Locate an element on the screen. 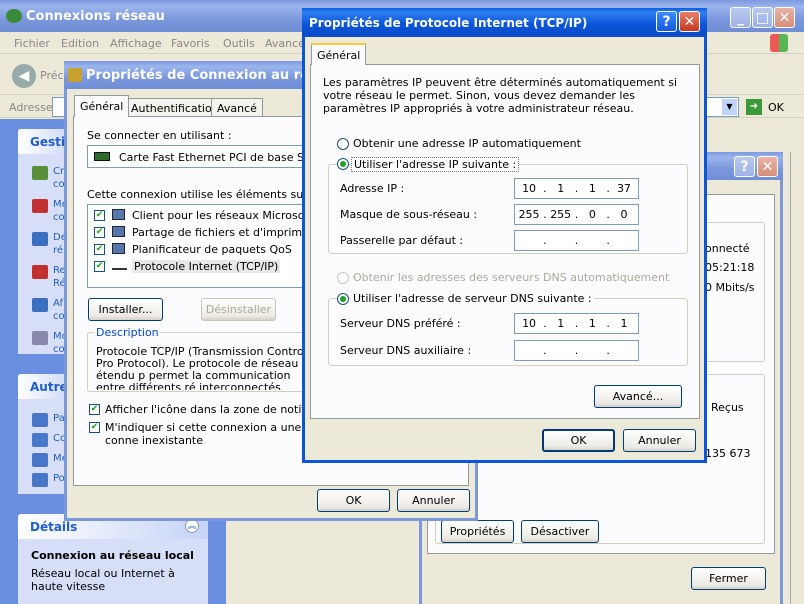 The image size is (804, 604). windows-logo-icon is located at coordinates (779, 43).